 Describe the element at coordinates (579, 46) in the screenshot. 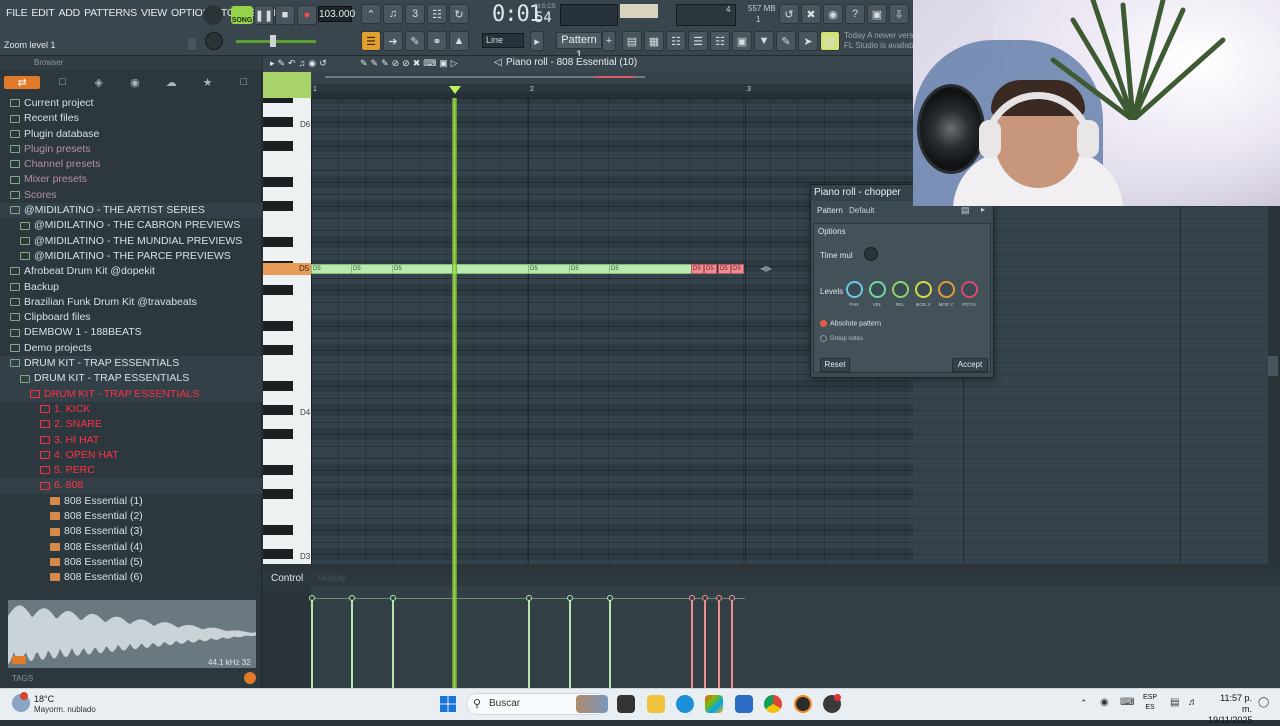

I see `pattern-selector: Pattern 1` at that location.